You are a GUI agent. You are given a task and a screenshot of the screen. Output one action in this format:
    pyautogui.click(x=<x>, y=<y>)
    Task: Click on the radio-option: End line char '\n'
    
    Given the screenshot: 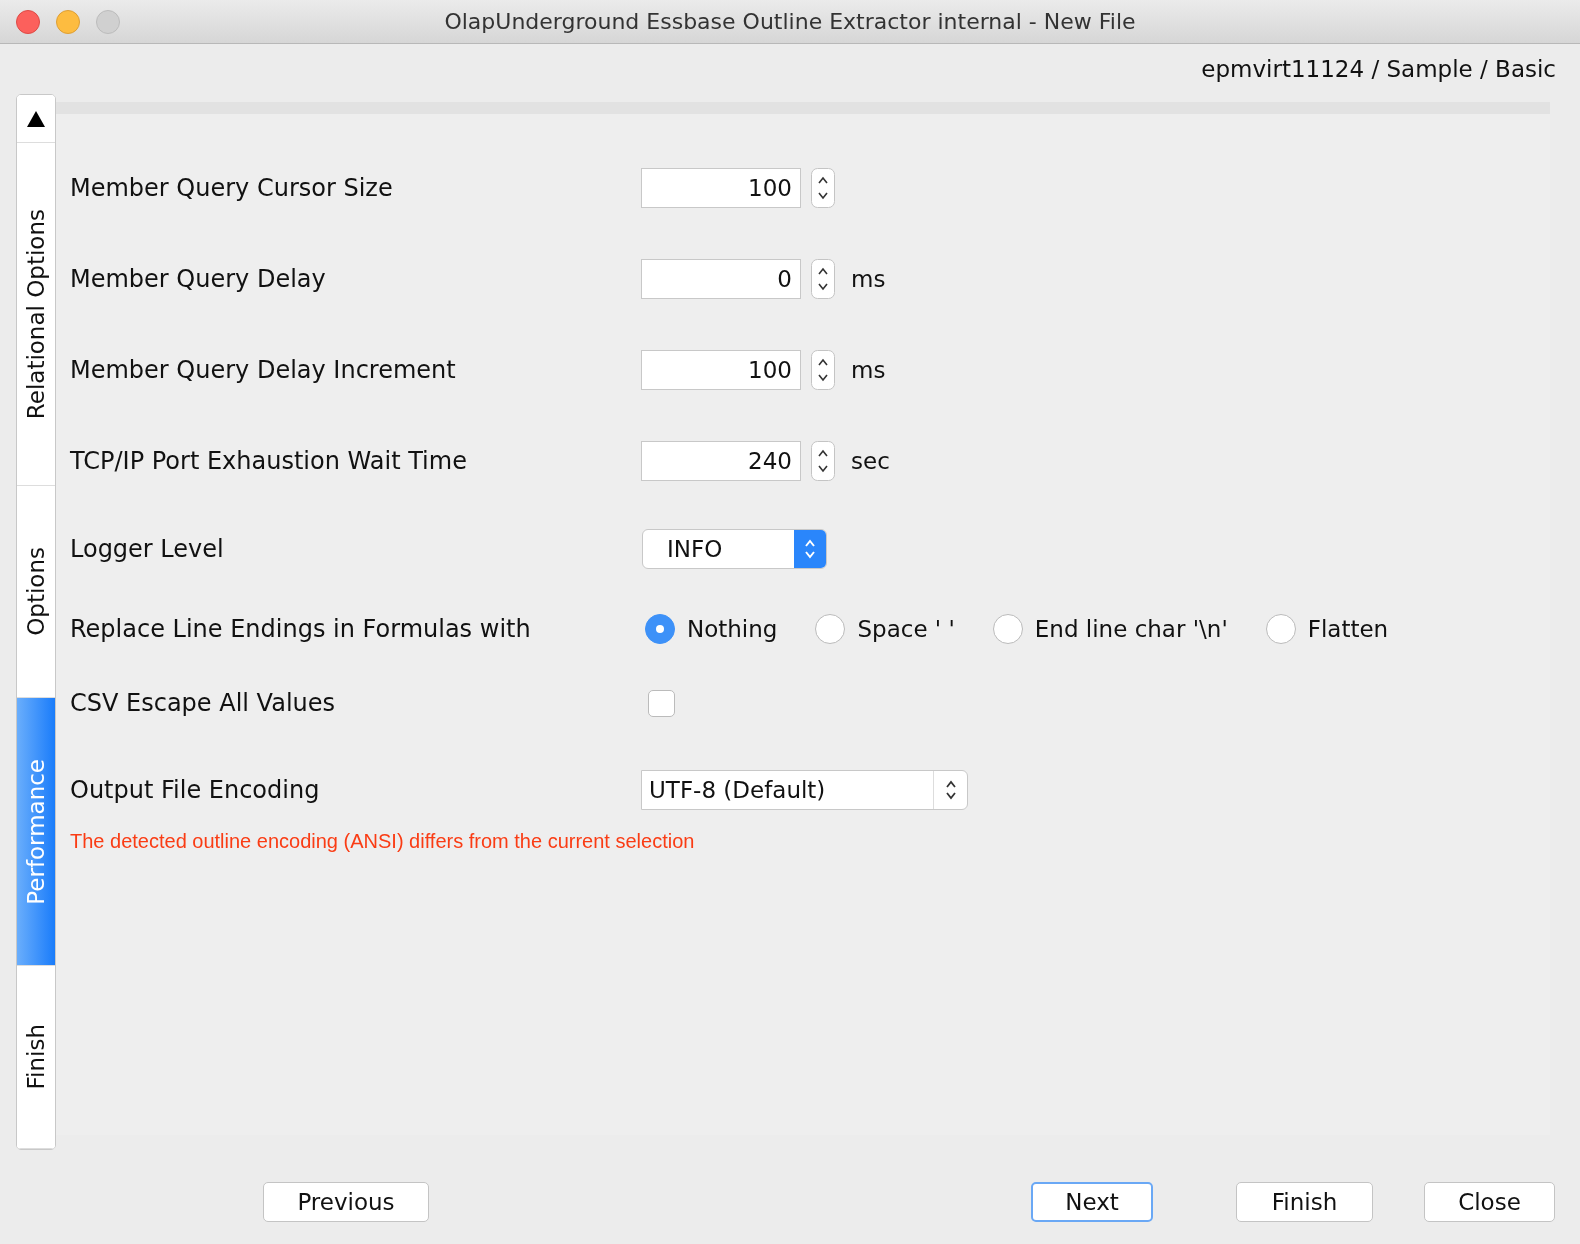 What is the action you would take?
    pyautogui.click(x=1110, y=629)
    